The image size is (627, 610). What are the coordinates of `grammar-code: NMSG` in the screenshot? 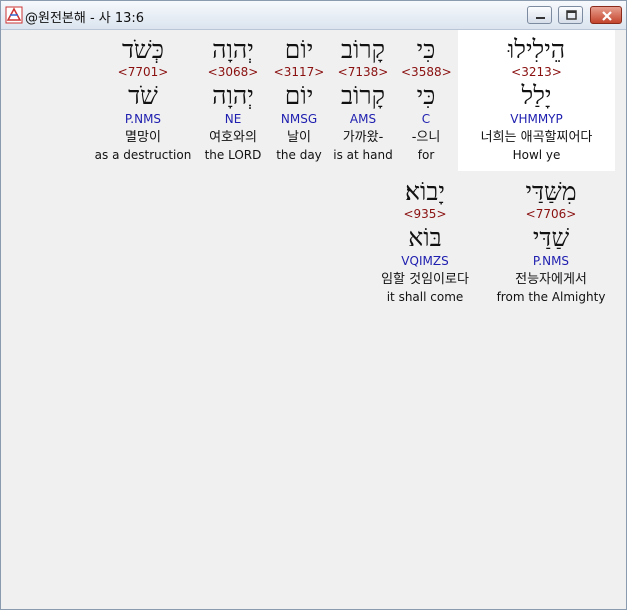 It's located at (299, 119).